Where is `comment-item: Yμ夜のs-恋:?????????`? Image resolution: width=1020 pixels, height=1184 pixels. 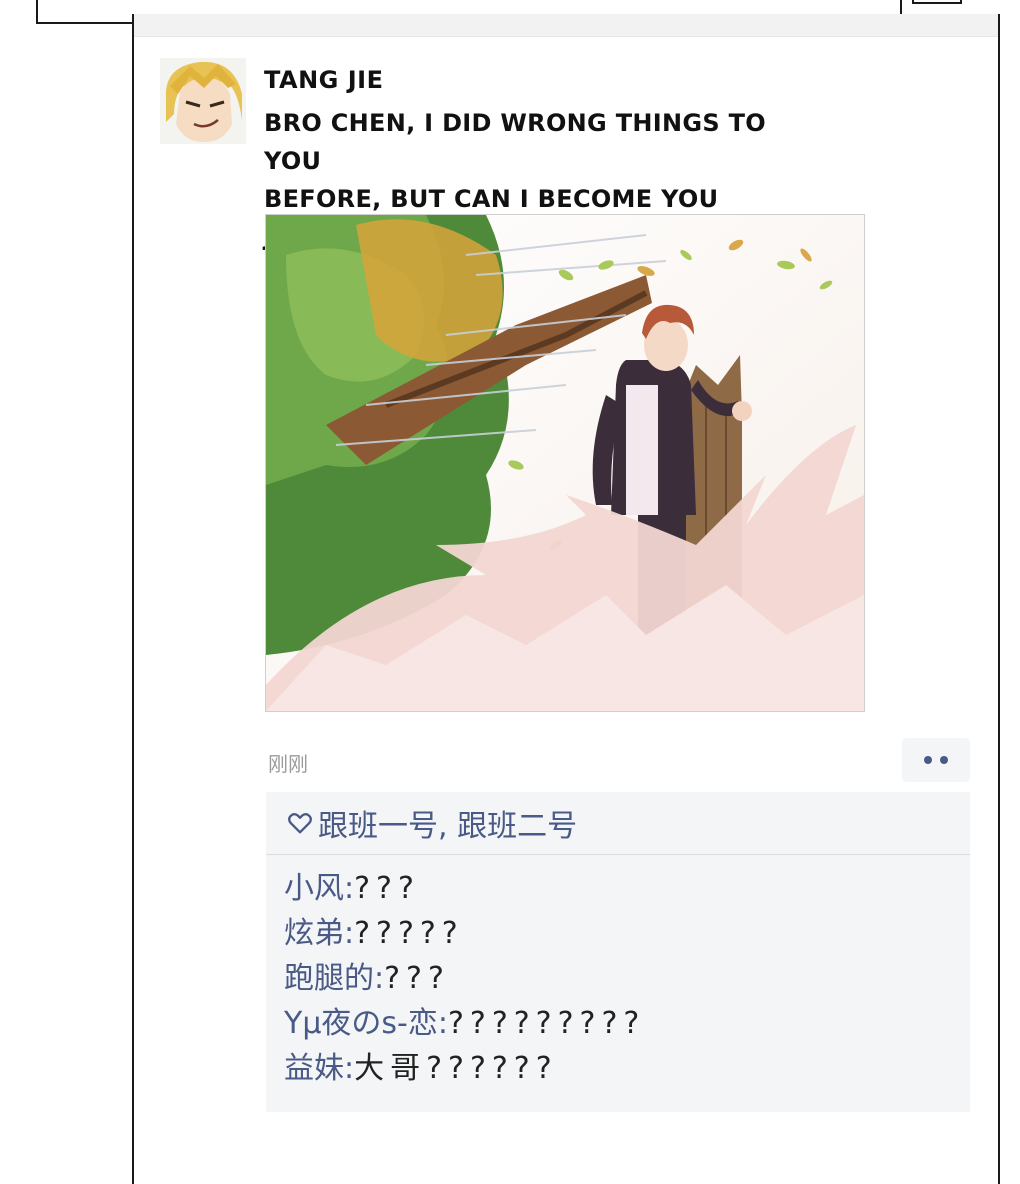
comment-item: Yμ夜のs-恋:????????? is located at coordinates (624, 1023).